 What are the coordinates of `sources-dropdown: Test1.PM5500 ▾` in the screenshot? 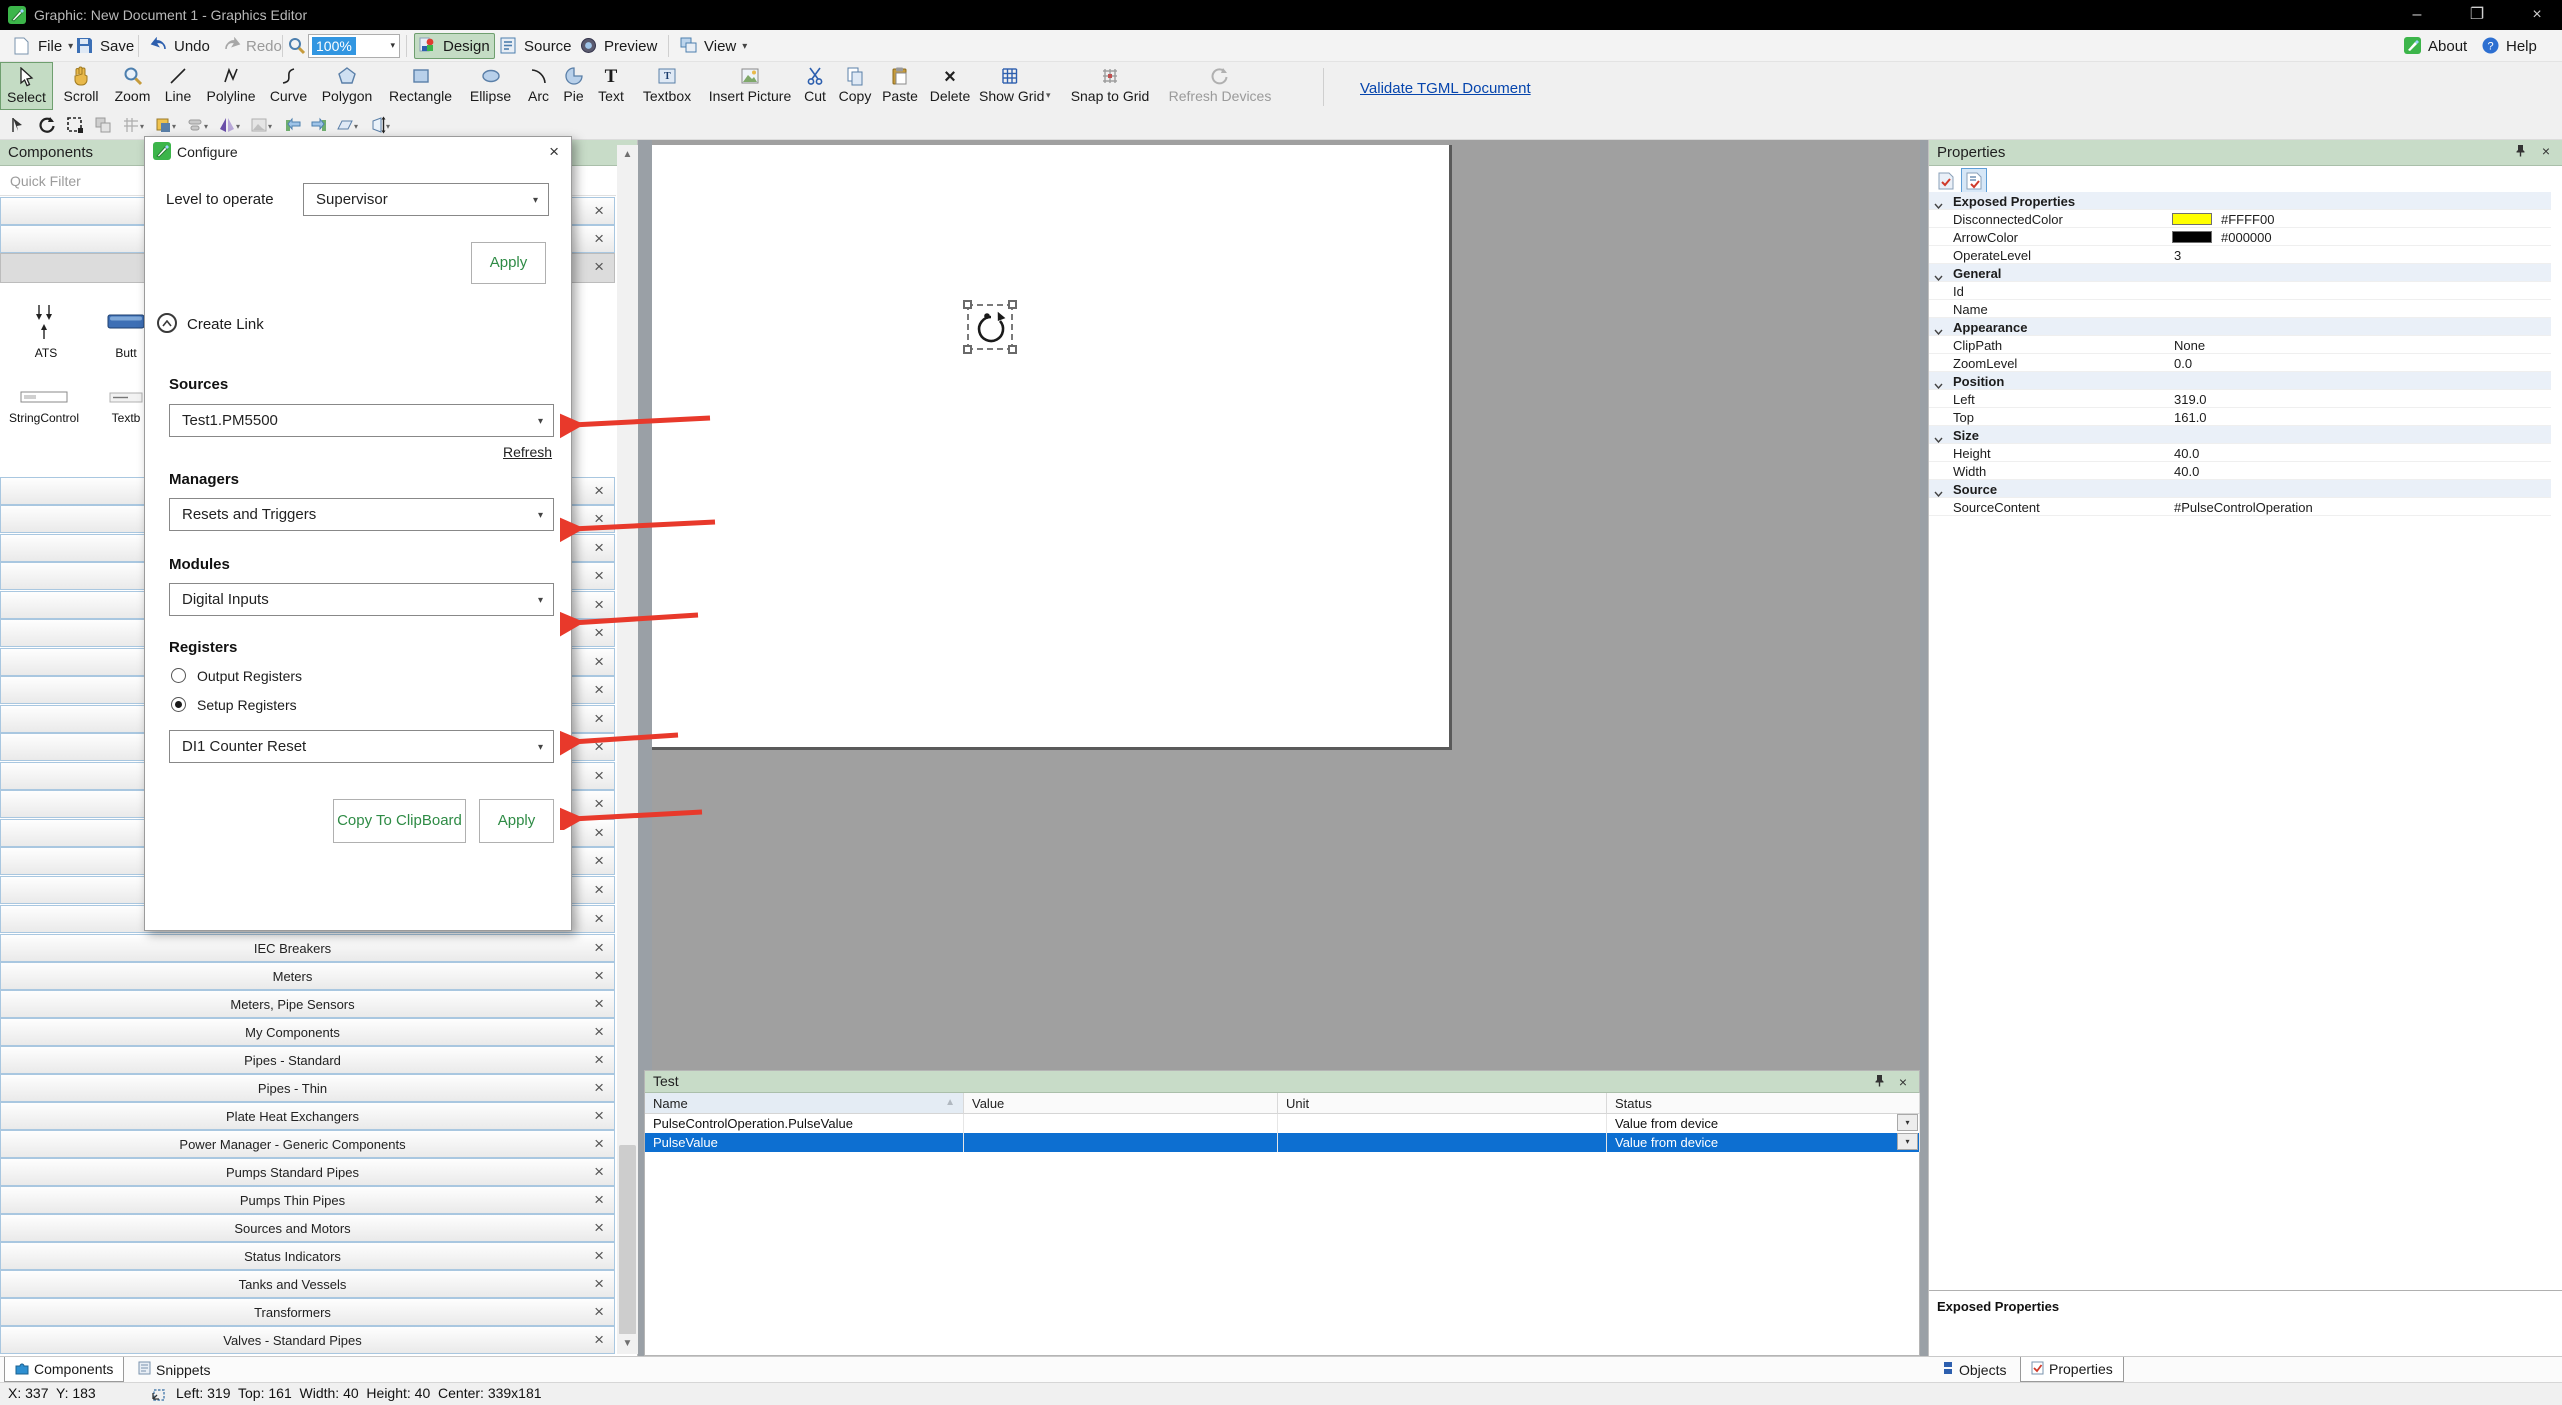 It's located at (361, 420).